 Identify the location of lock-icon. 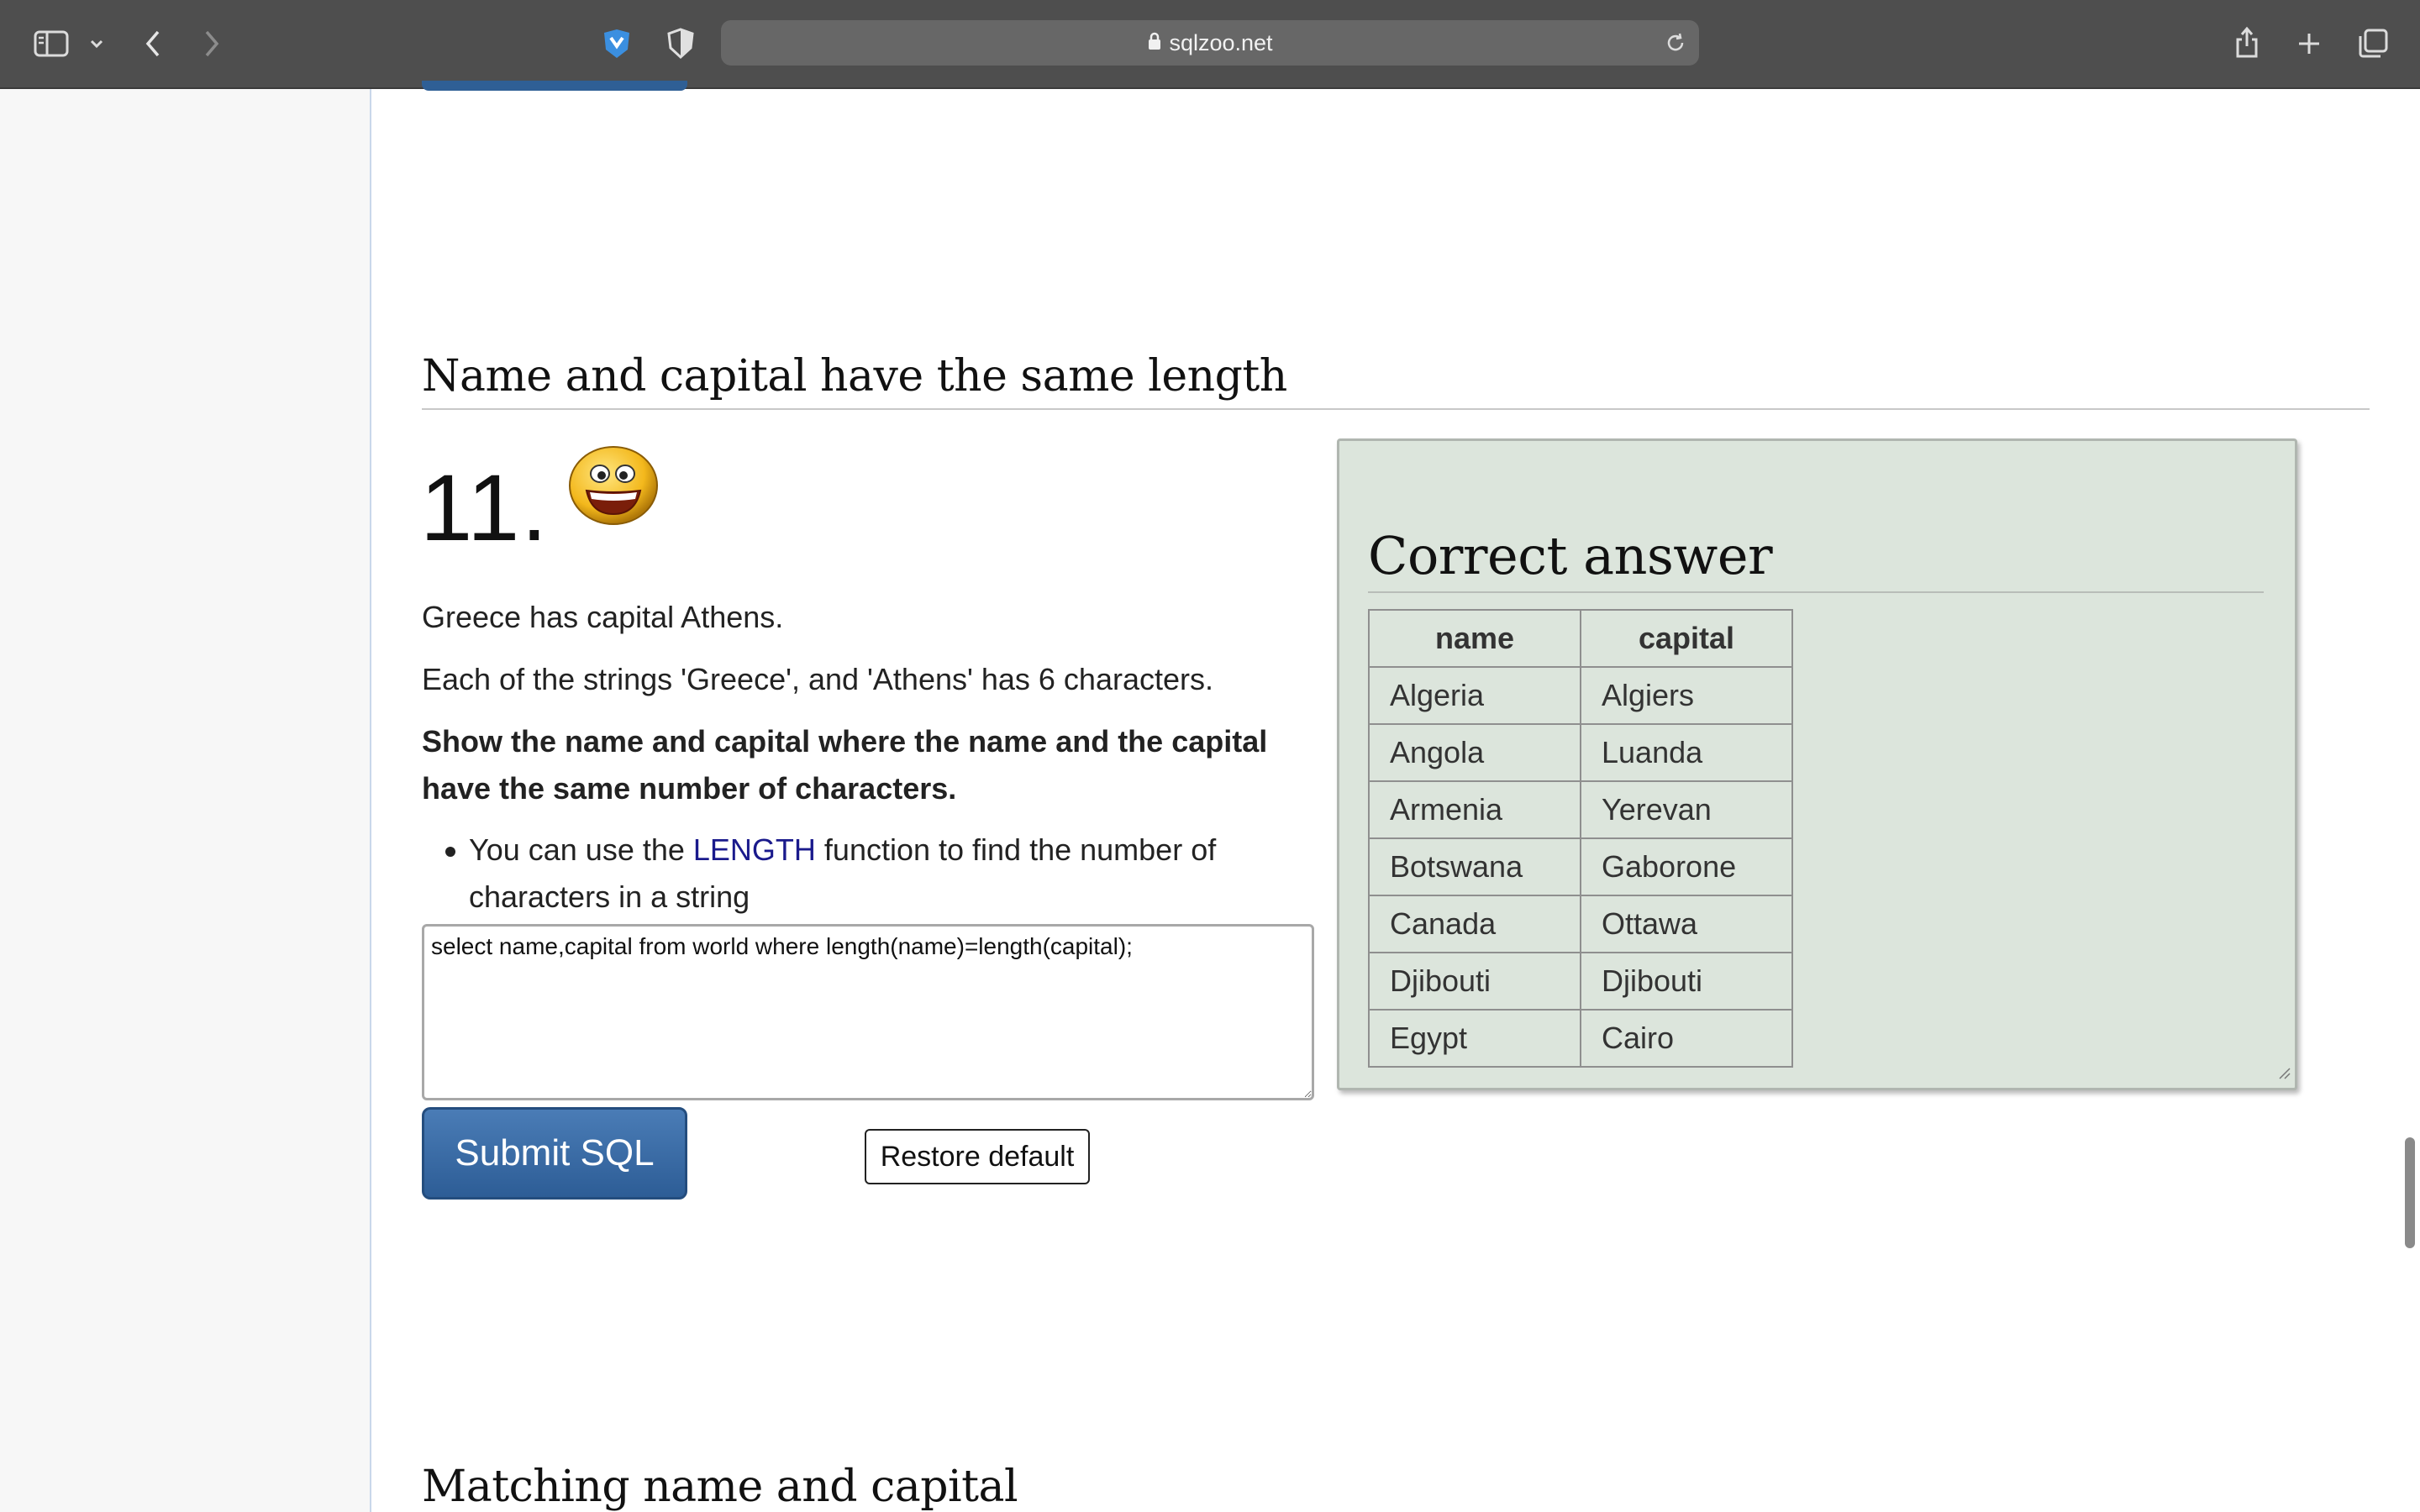
(1154, 43).